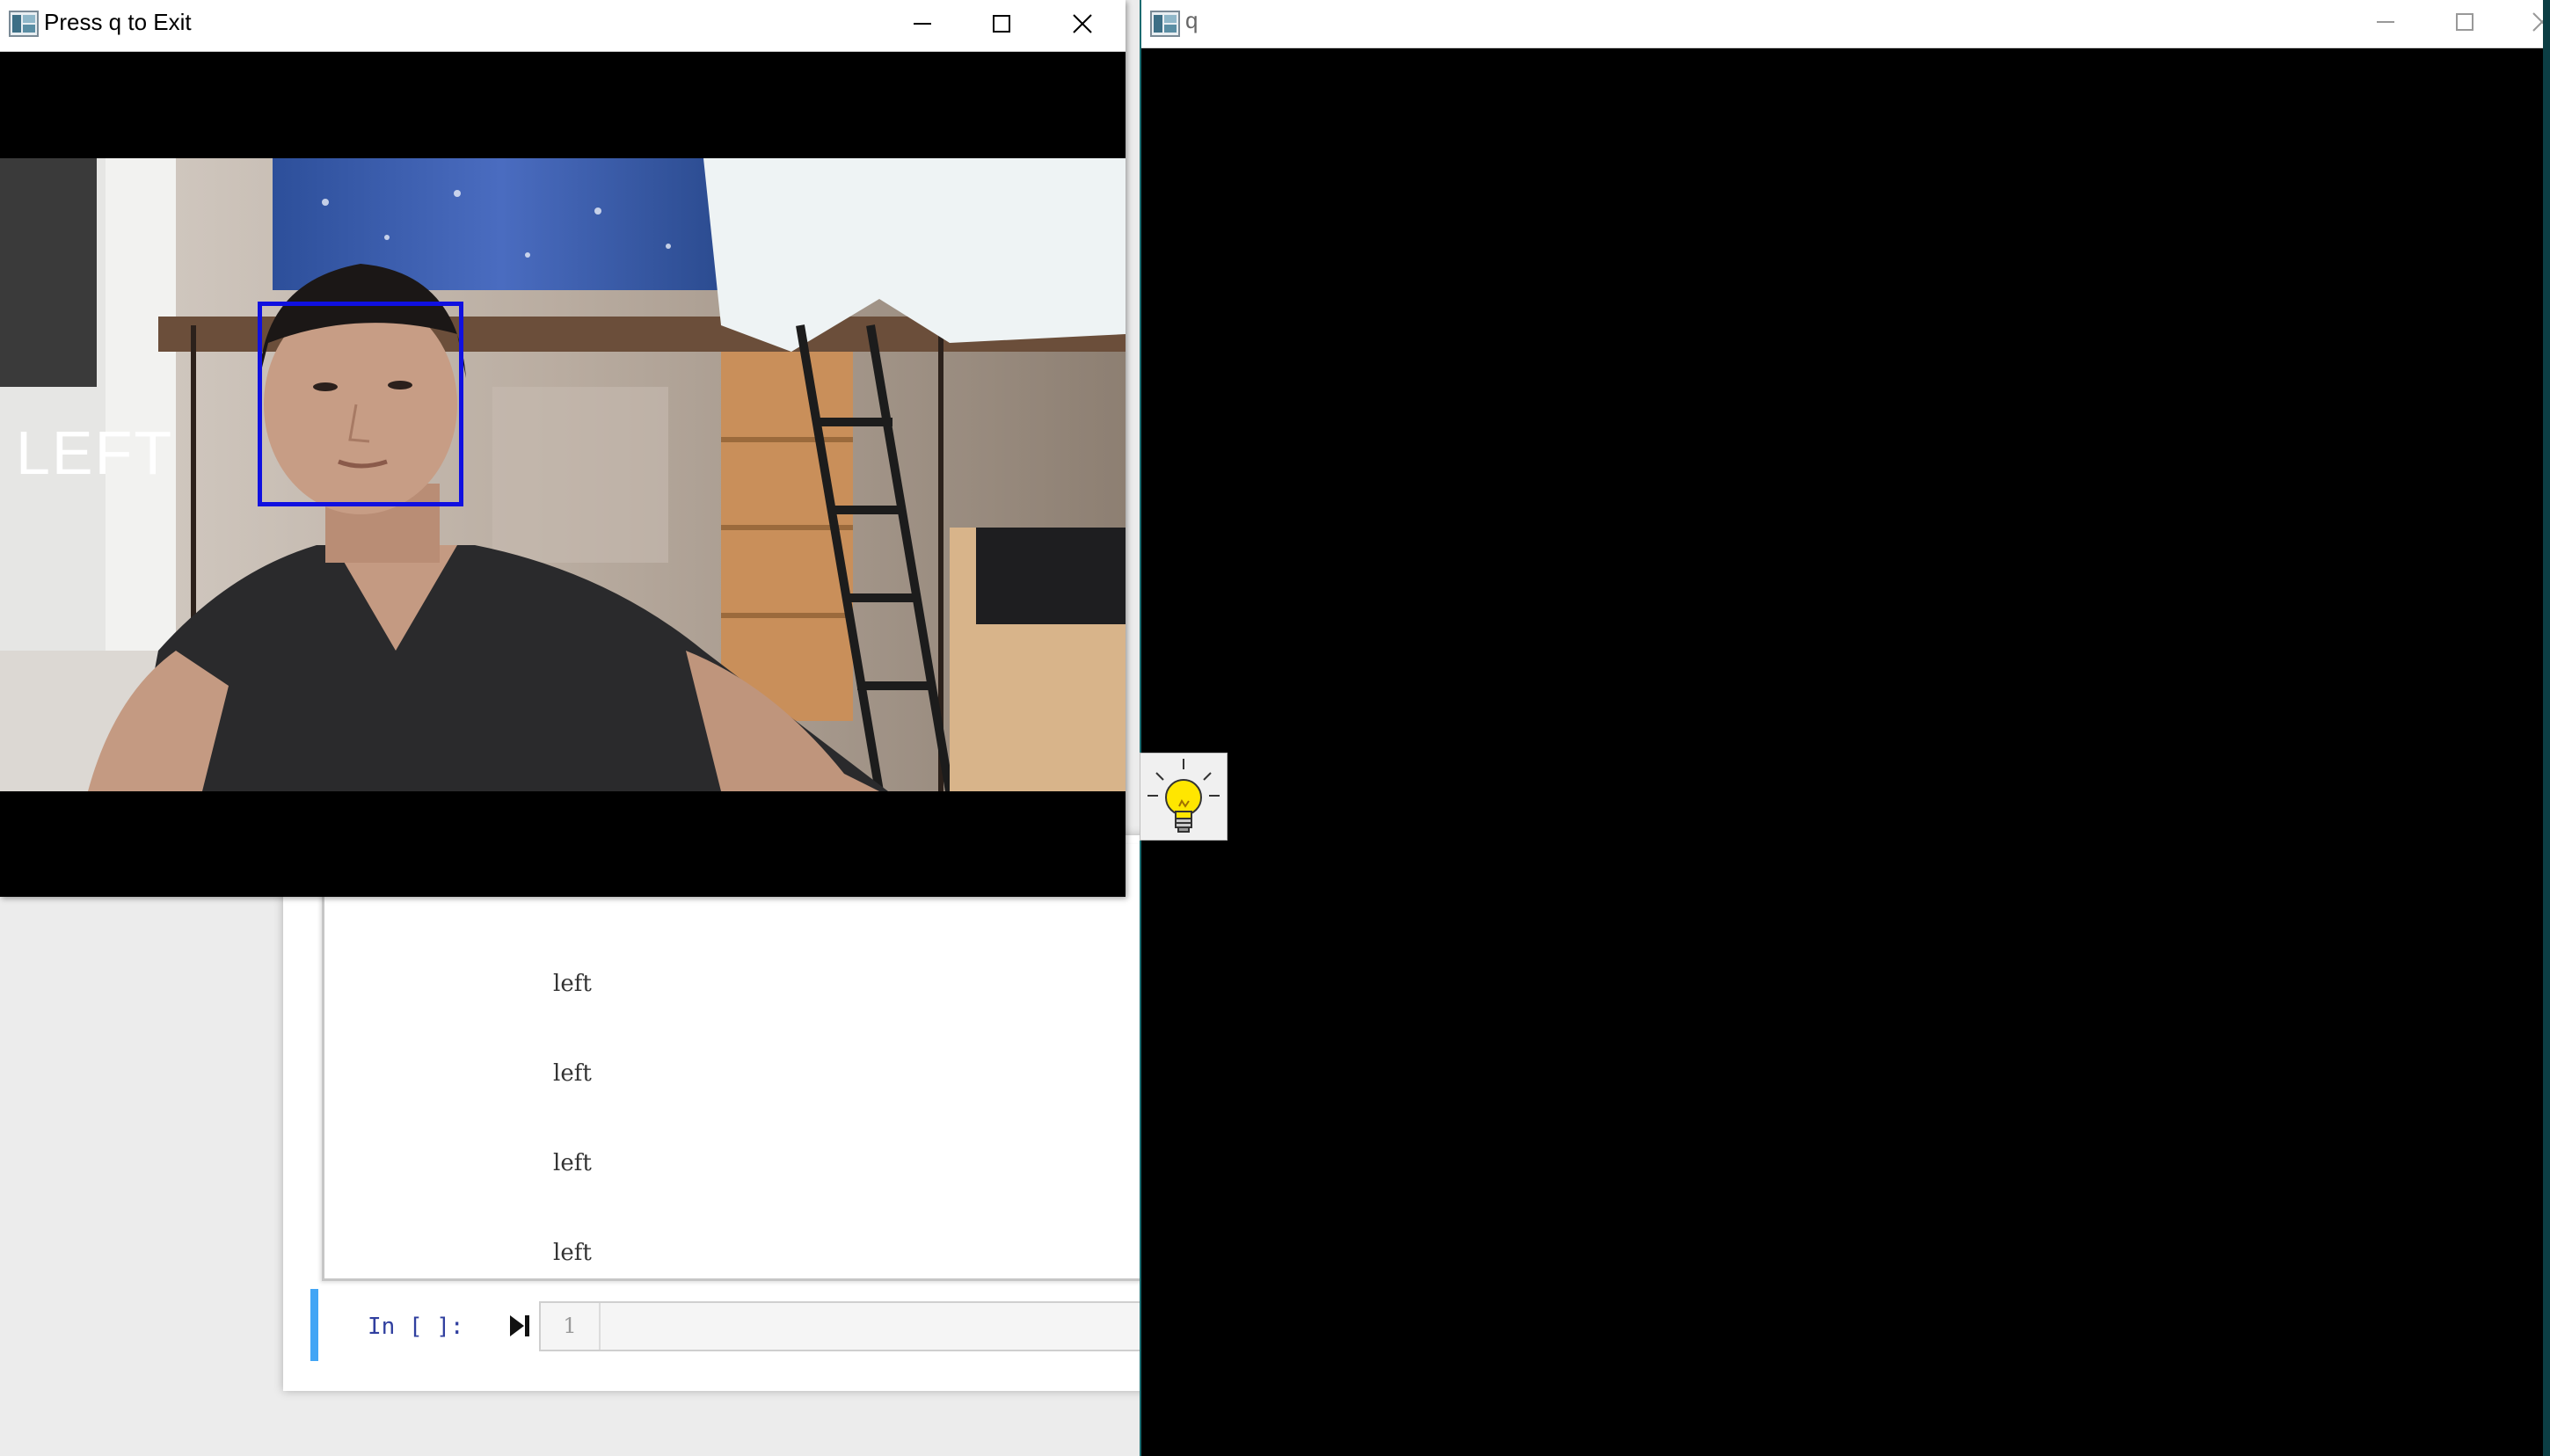 The image size is (2550, 1456). I want to click on window-title: Press q to Exit, so click(118, 22).